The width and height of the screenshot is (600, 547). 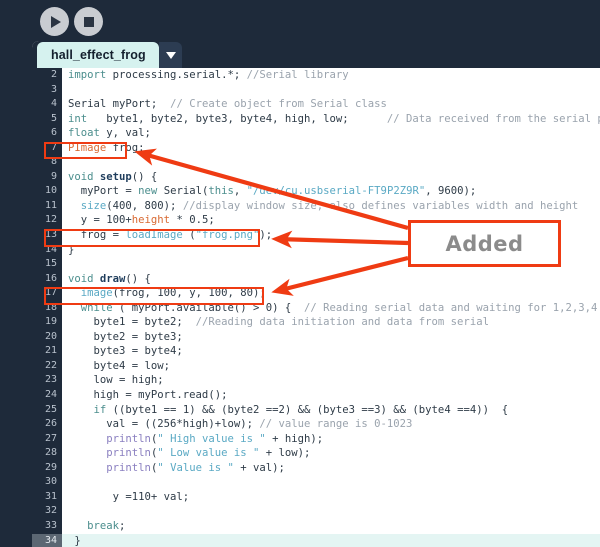 What do you see at coordinates (316, 148) in the screenshot?
I see `code-line: 7 PImage frog;` at bounding box center [316, 148].